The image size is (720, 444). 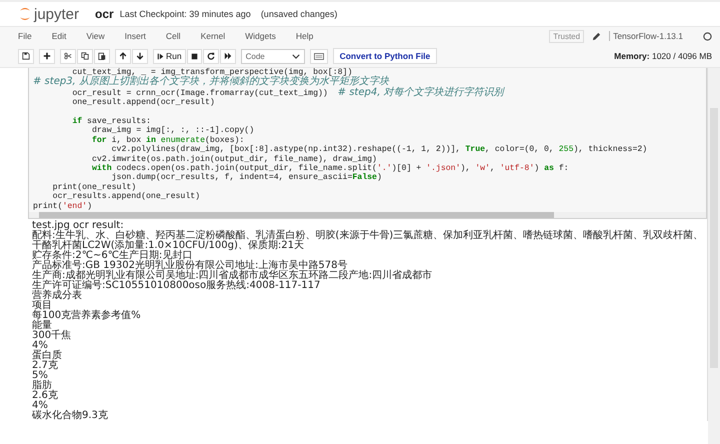 What do you see at coordinates (646, 36) in the screenshot?
I see `kernel-name: TensorFlow-1.13.1` at bounding box center [646, 36].